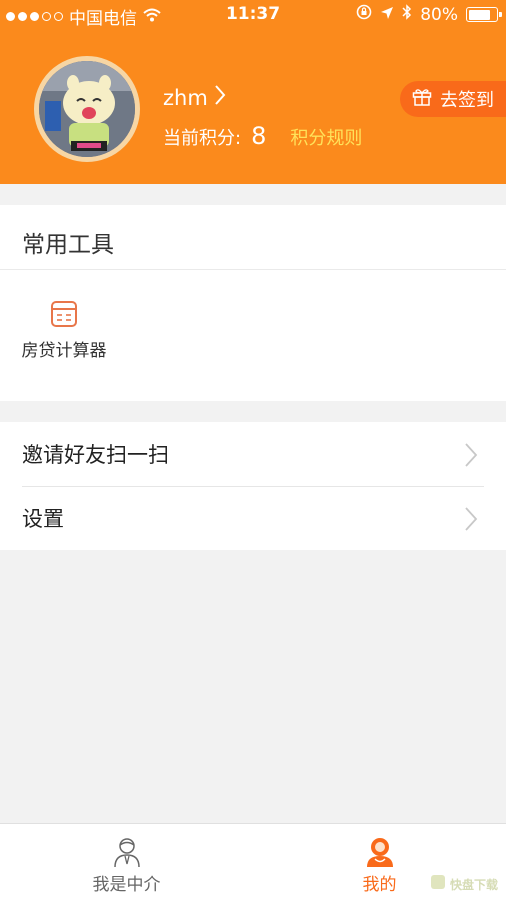  I want to click on tab-bar: 我是中介 我的 快盘下载, so click(253, 861).